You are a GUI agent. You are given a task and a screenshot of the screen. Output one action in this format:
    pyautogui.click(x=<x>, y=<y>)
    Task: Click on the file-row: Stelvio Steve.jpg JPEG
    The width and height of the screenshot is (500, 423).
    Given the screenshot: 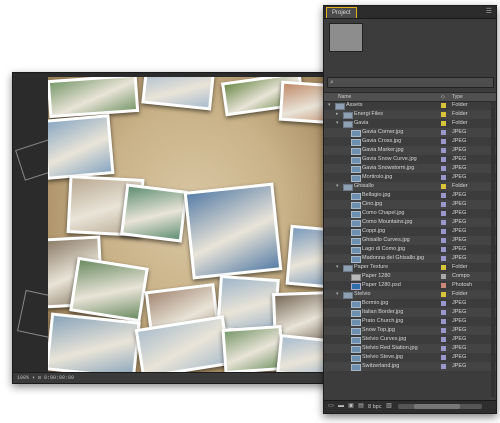 What is the action you would take?
    pyautogui.click(x=410, y=357)
    